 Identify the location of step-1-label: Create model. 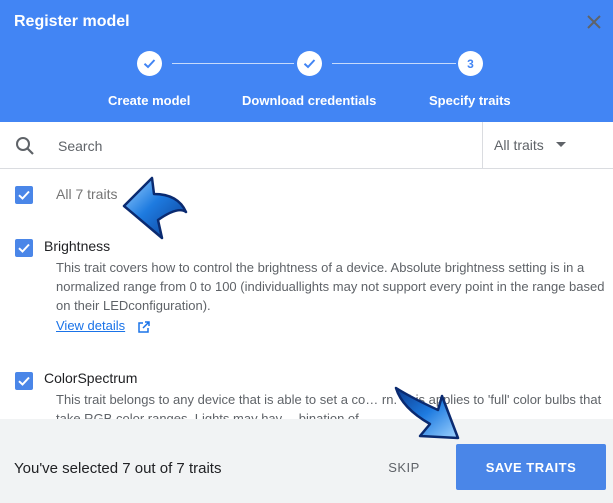
(149, 100).